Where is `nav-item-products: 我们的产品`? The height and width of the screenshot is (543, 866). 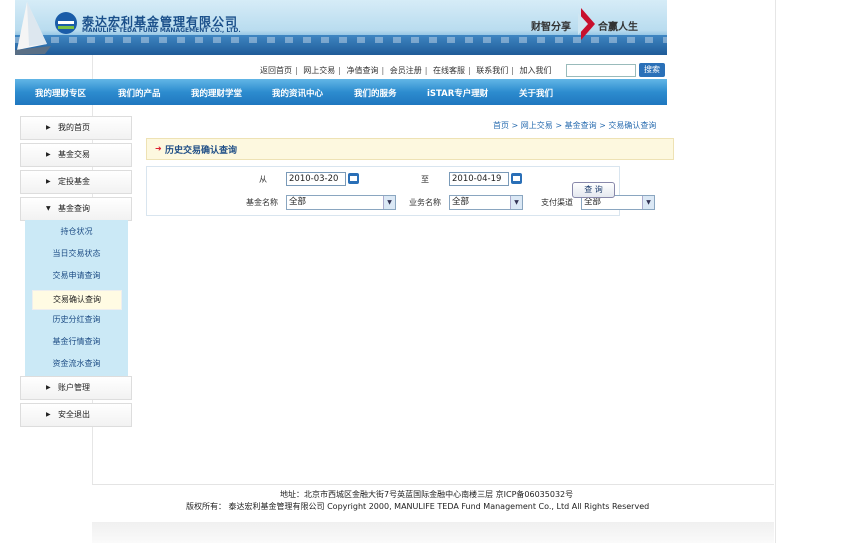
nav-item-products: 我们的产品 is located at coordinates (139, 93).